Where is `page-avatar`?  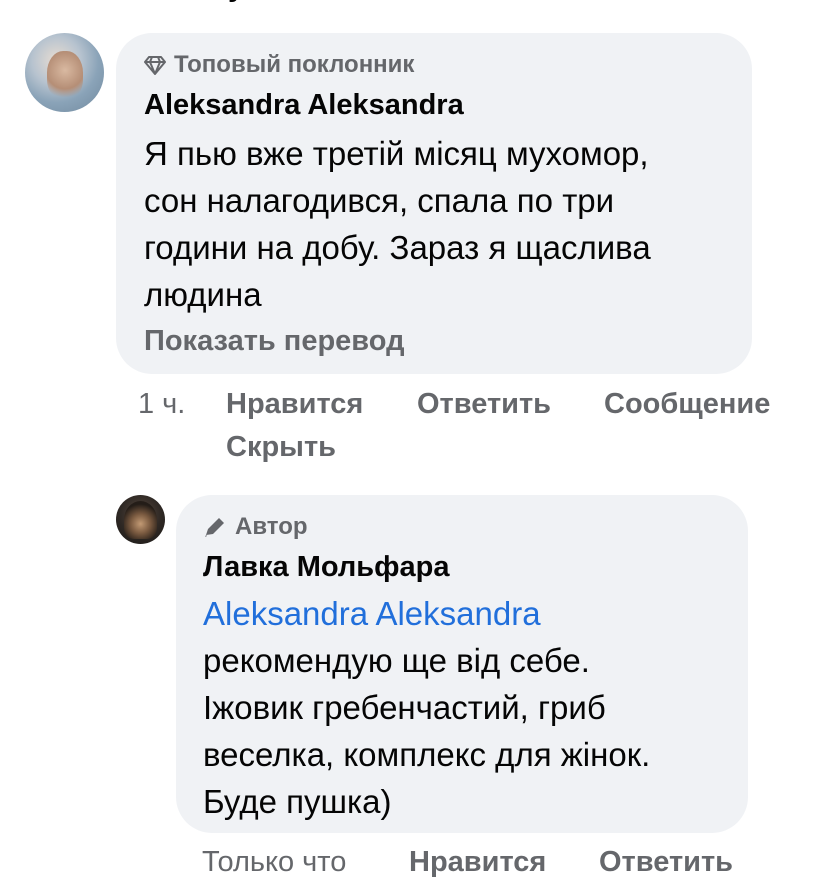 page-avatar is located at coordinates (140, 519).